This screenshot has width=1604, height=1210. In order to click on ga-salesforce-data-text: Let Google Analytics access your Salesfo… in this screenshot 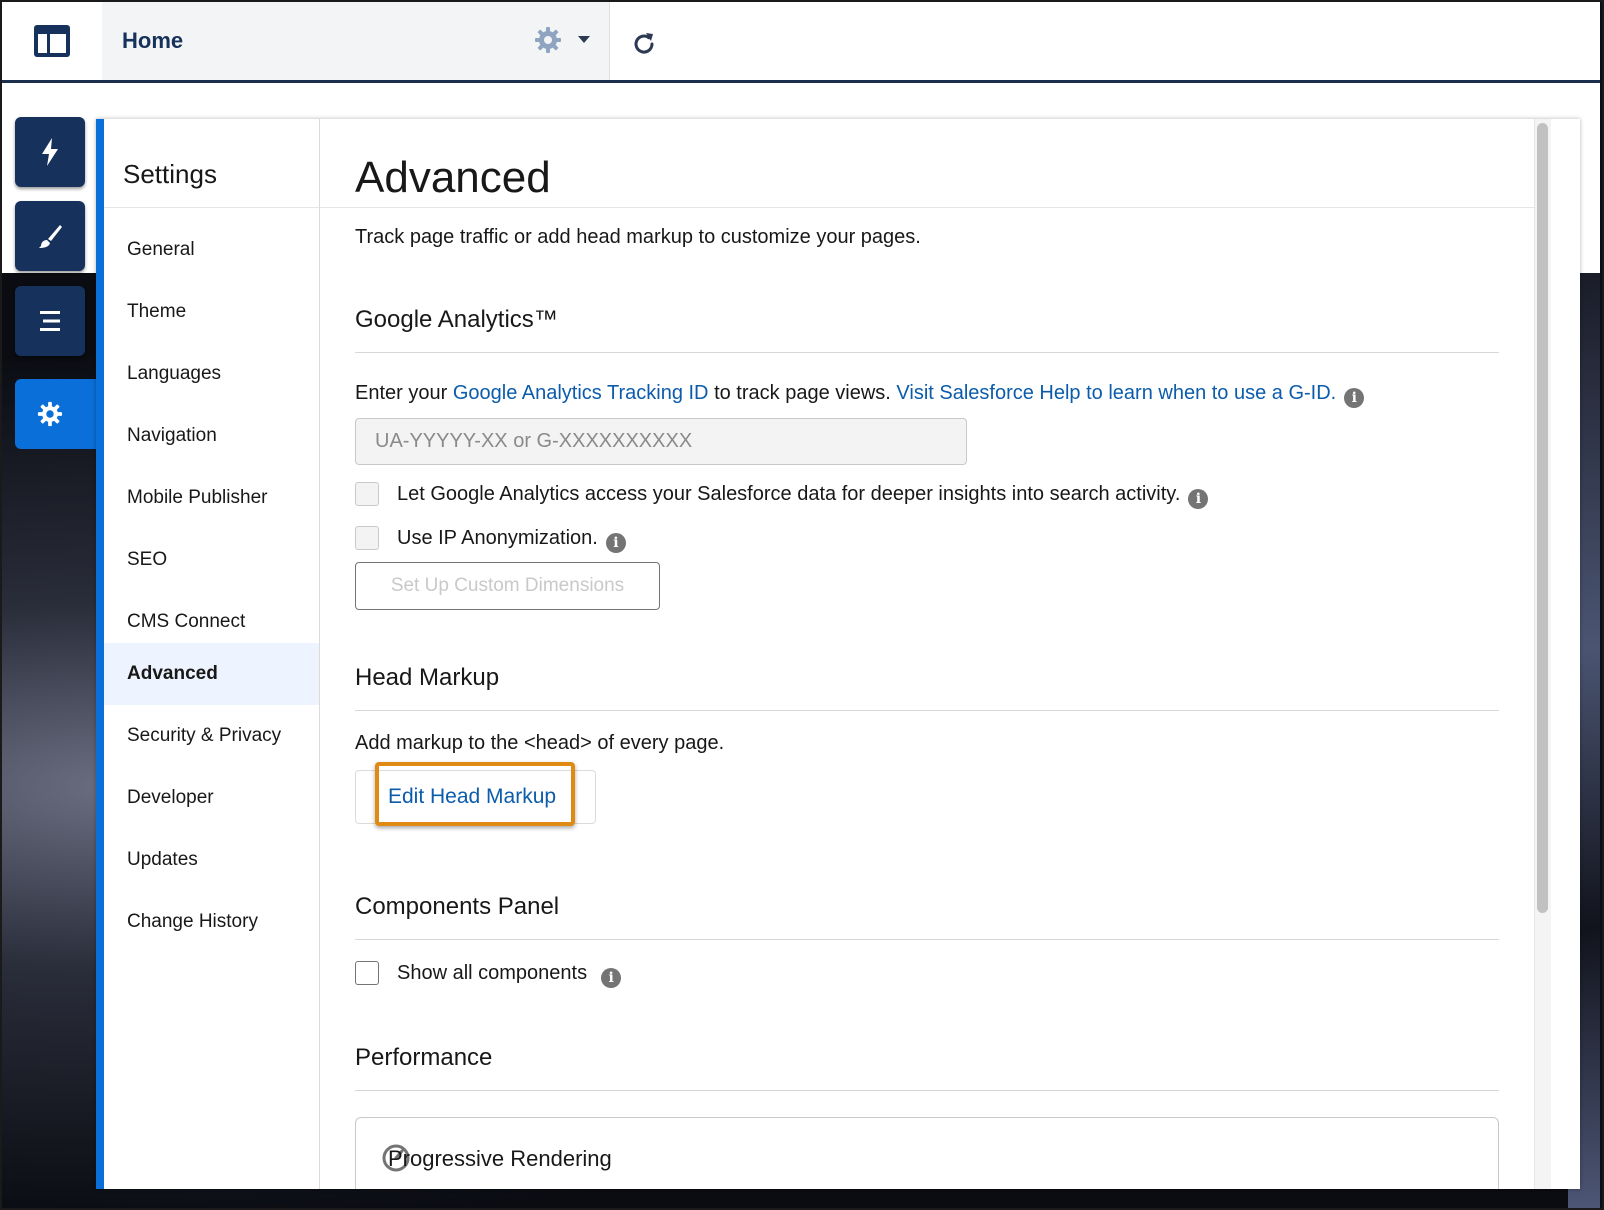, I will do `click(789, 494)`.